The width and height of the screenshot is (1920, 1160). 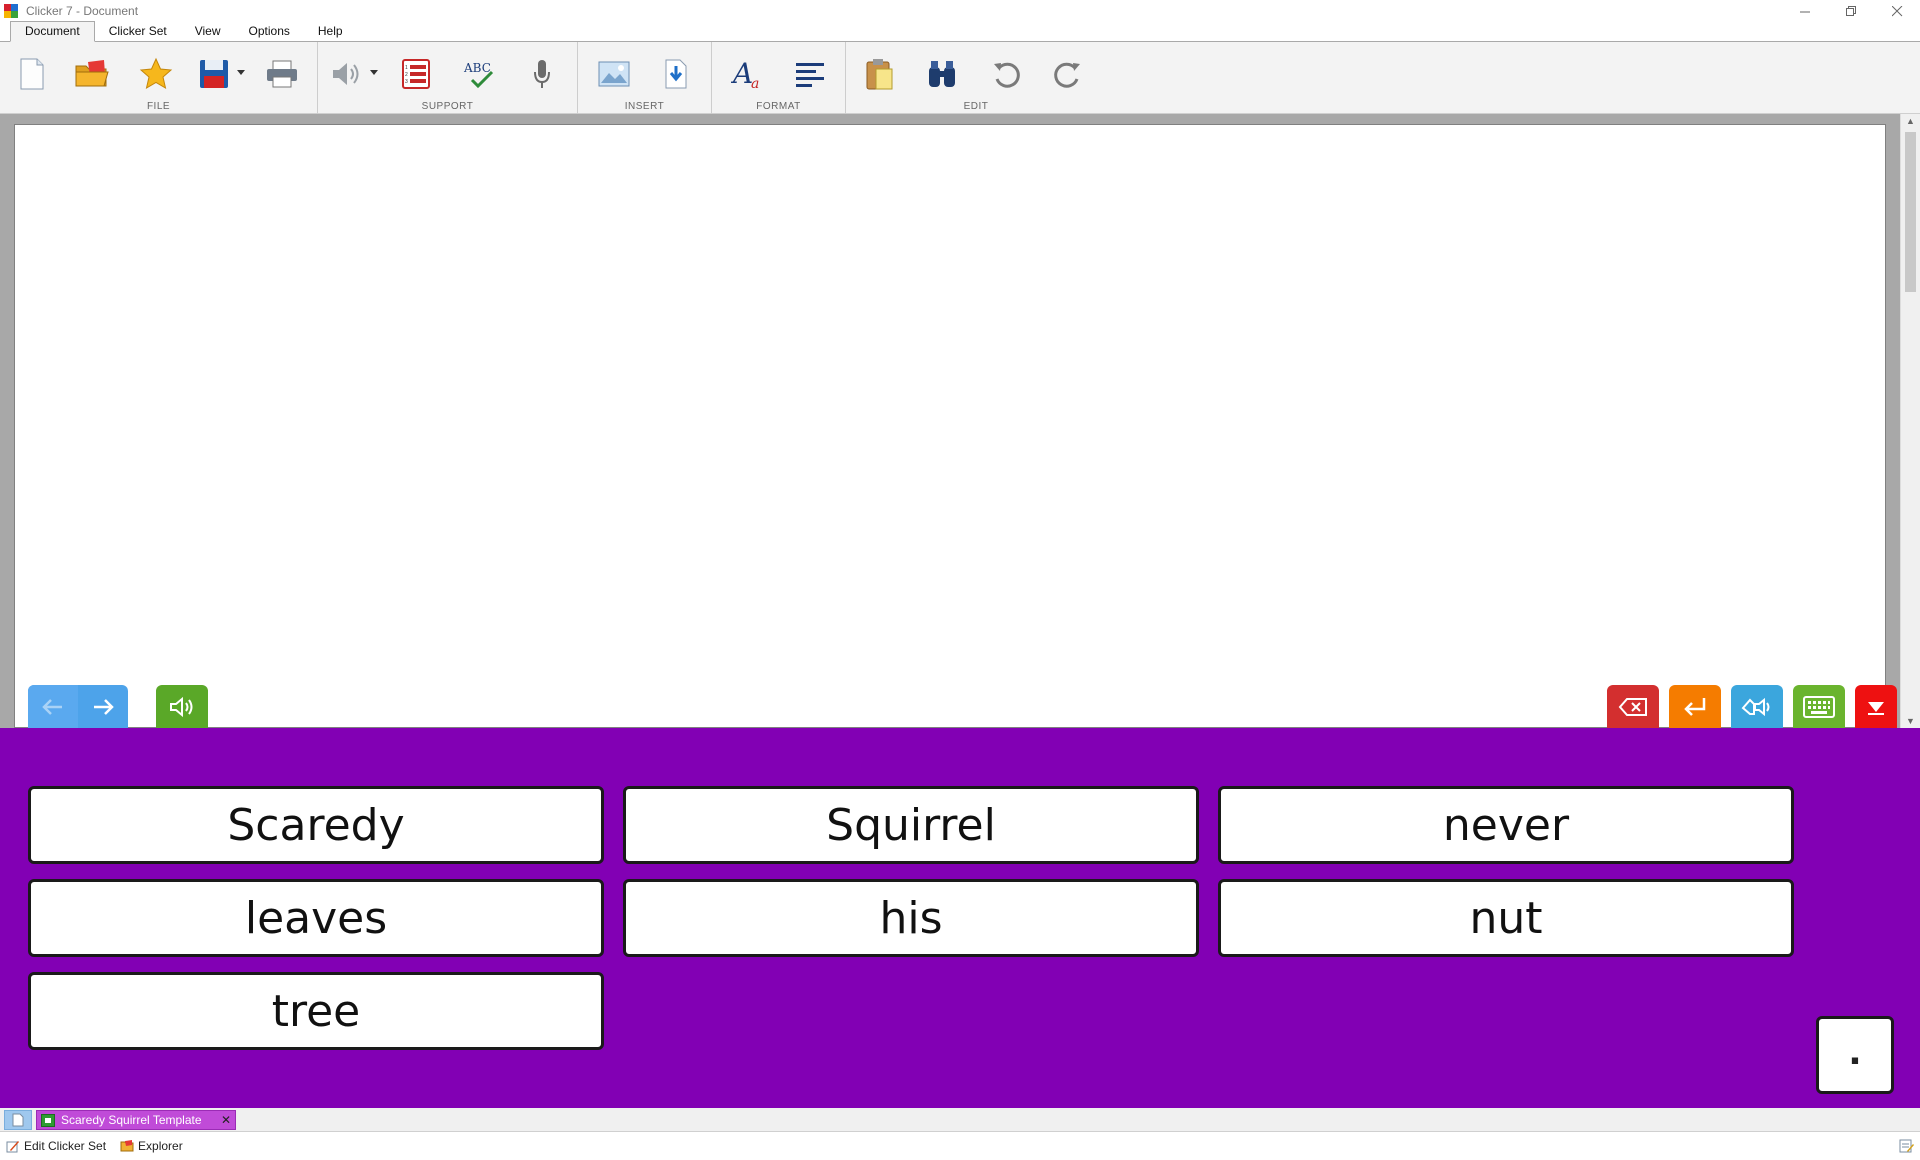 I want to click on favorite-star-icon, so click(x=156, y=73).